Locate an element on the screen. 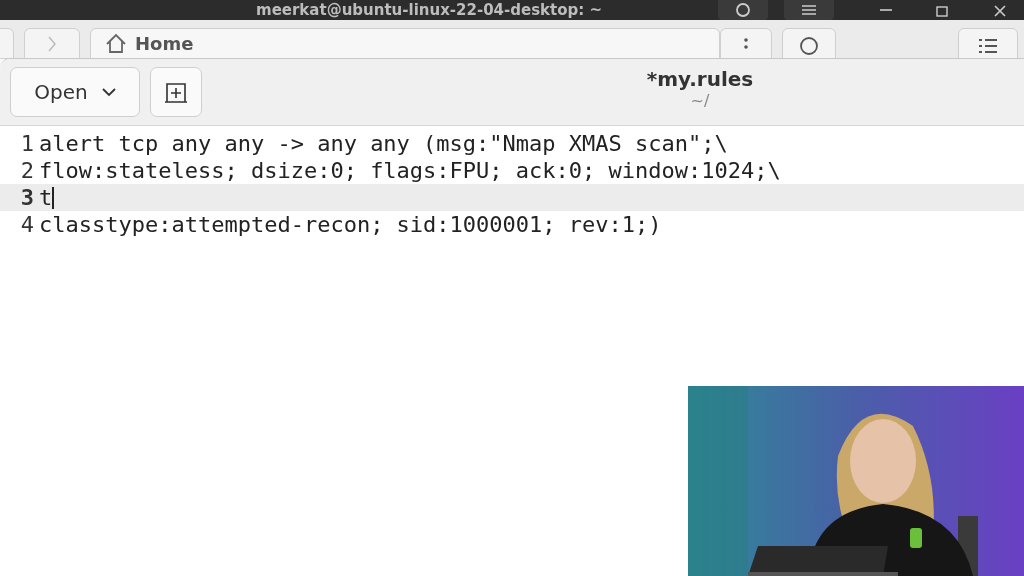 Image resolution: width=1024 pixels, height=576 pixels. maximize-icon is located at coordinates (942, 10).